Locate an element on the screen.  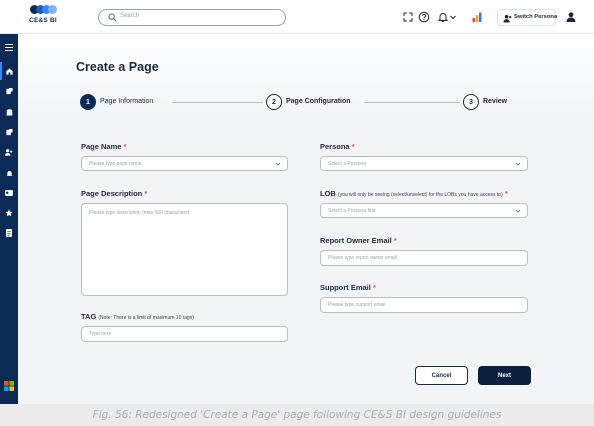
document-icon is located at coordinates (9, 233).